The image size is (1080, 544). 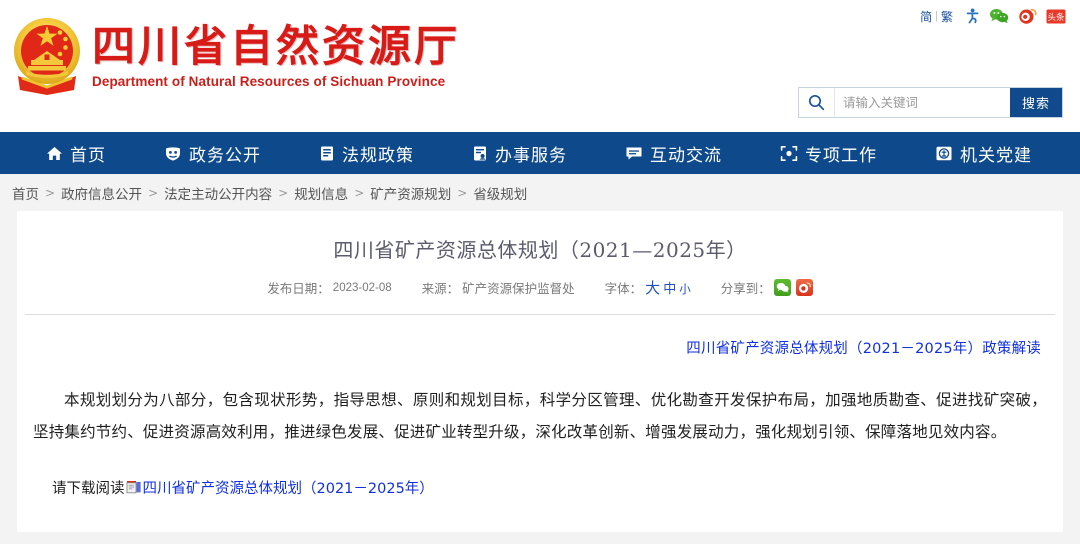 What do you see at coordinates (173, 153) in the screenshot?
I see `shield-icon` at bounding box center [173, 153].